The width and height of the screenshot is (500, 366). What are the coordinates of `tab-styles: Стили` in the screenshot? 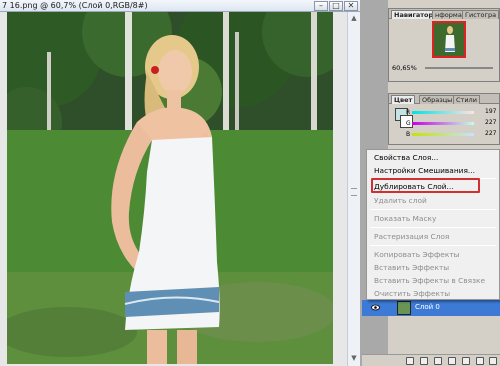 It's located at (466, 99).